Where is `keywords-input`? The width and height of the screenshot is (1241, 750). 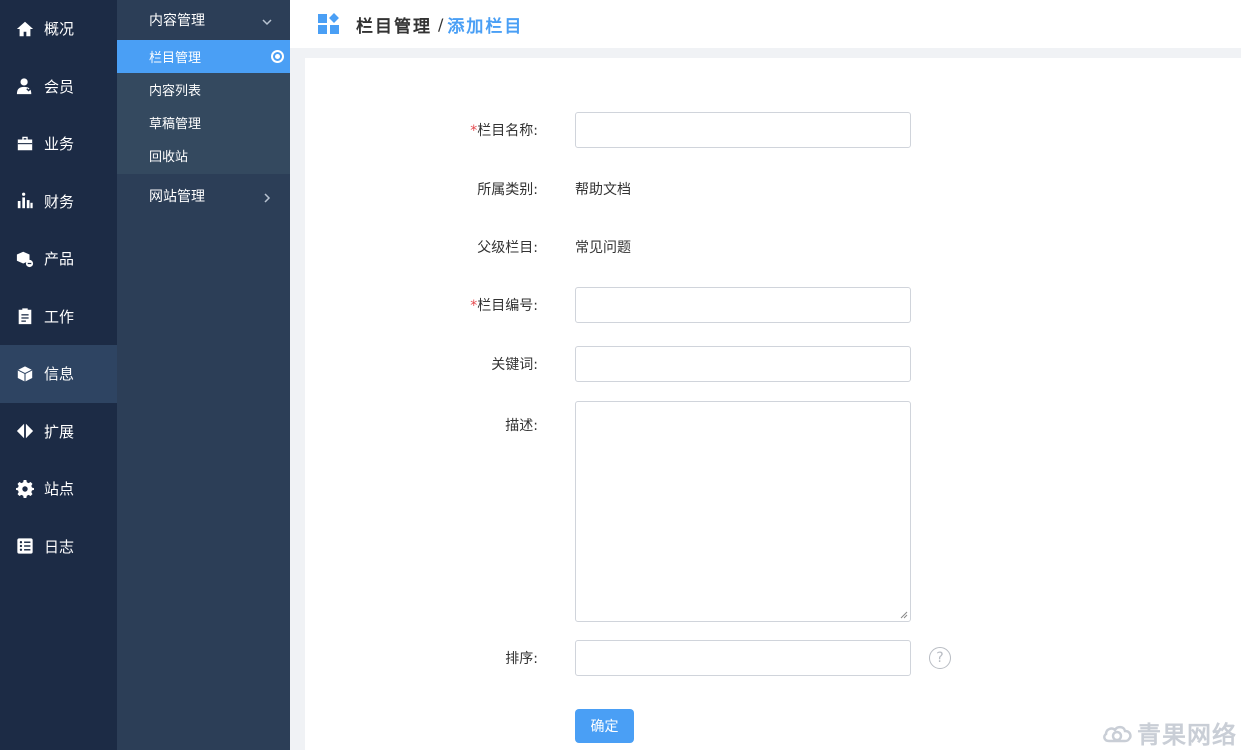 keywords-input is located at coordinates (743, 364).